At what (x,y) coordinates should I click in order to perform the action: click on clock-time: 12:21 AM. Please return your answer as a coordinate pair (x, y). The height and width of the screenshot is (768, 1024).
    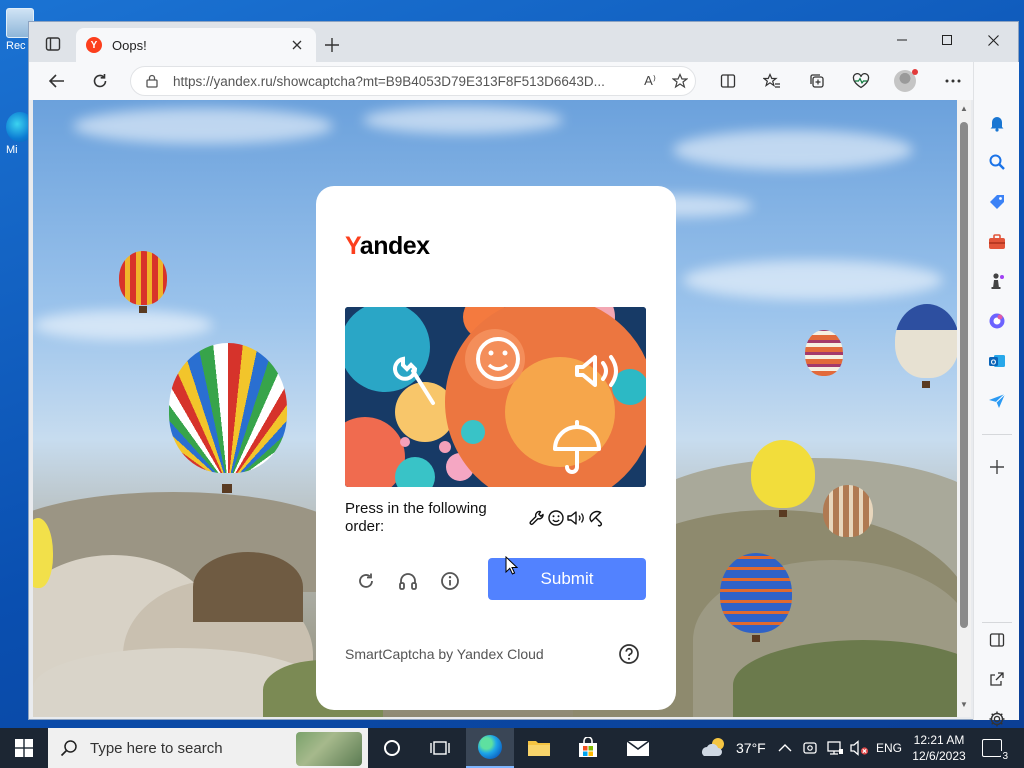
    Looking at the image, I should click on (939, 740).